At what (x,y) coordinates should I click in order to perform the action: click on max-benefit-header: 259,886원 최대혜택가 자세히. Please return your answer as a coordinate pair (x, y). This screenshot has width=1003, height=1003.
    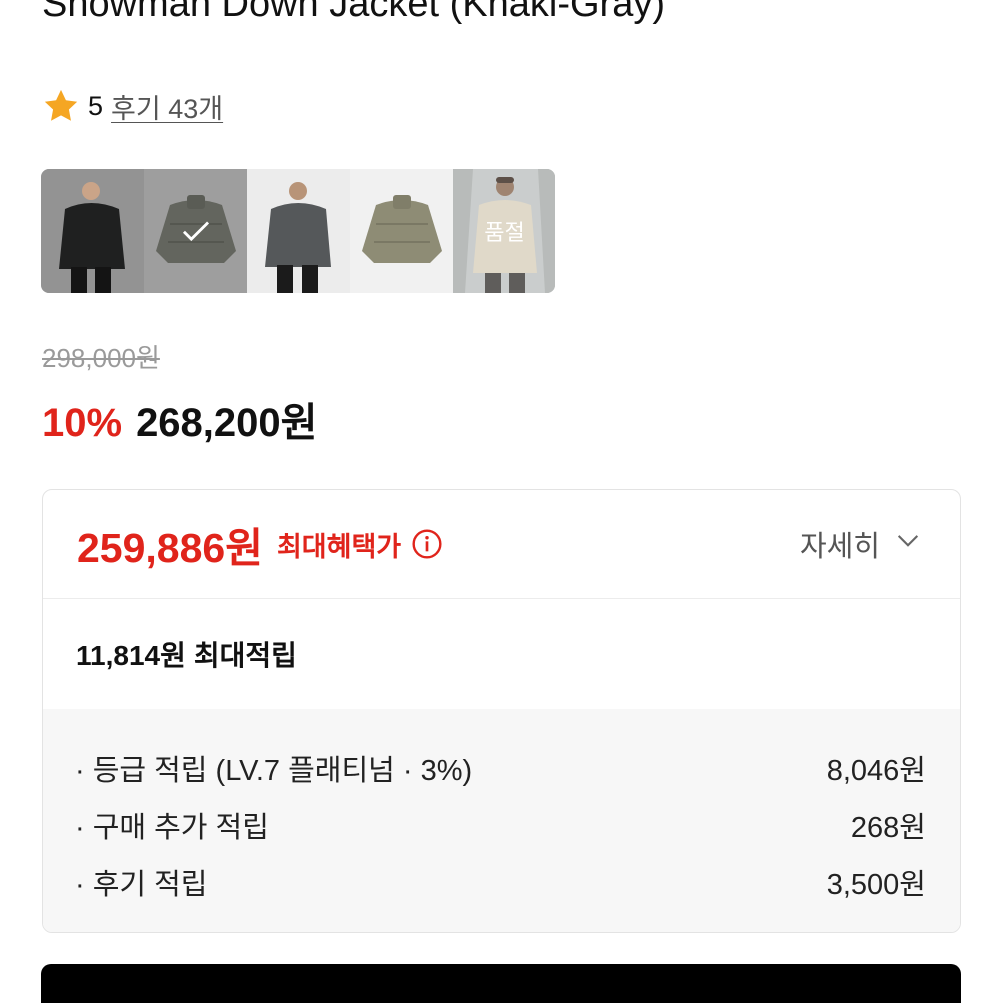
    Looking at the image, I should click on (501, 544).